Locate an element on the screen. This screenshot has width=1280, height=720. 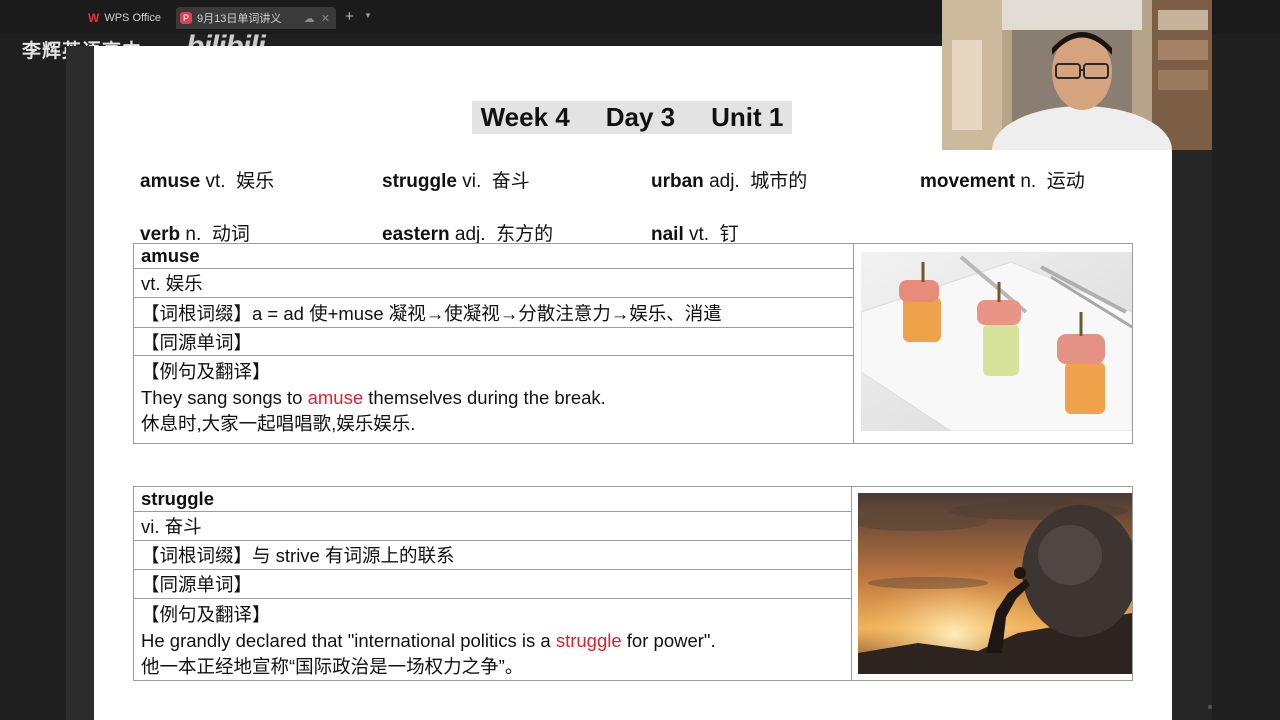
vocab-item: verb n. 动词 is located at coordinates (195, 232).